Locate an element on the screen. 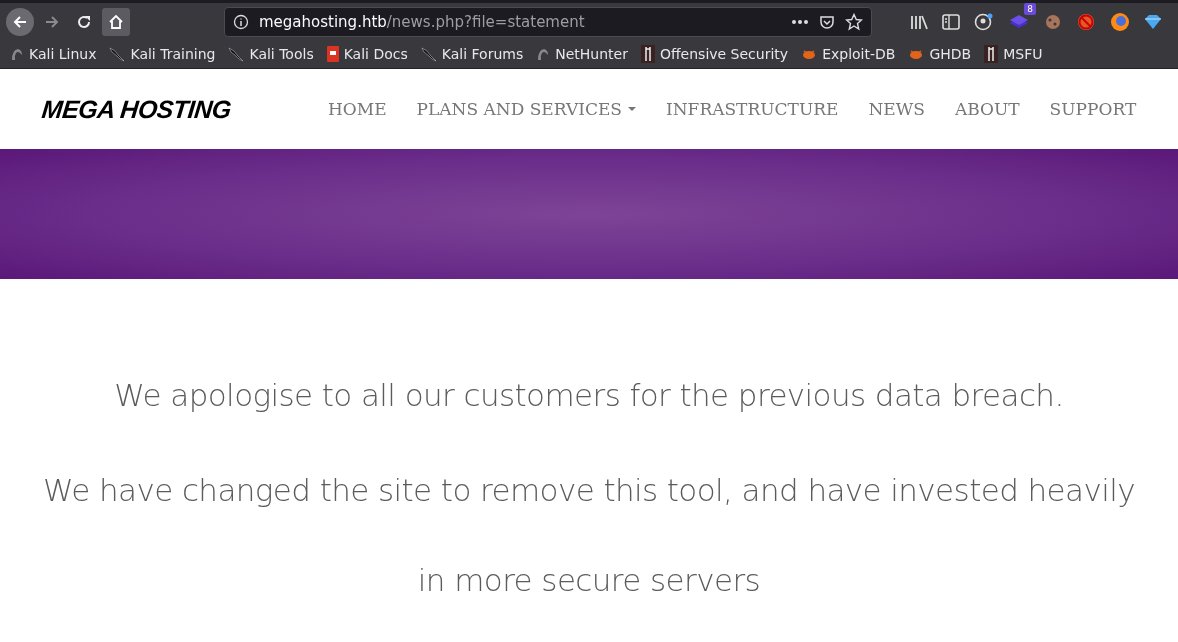 The image size is (1178, 642). nav-link: INFRASTRUCTURE is located at coordinates (752, 109).